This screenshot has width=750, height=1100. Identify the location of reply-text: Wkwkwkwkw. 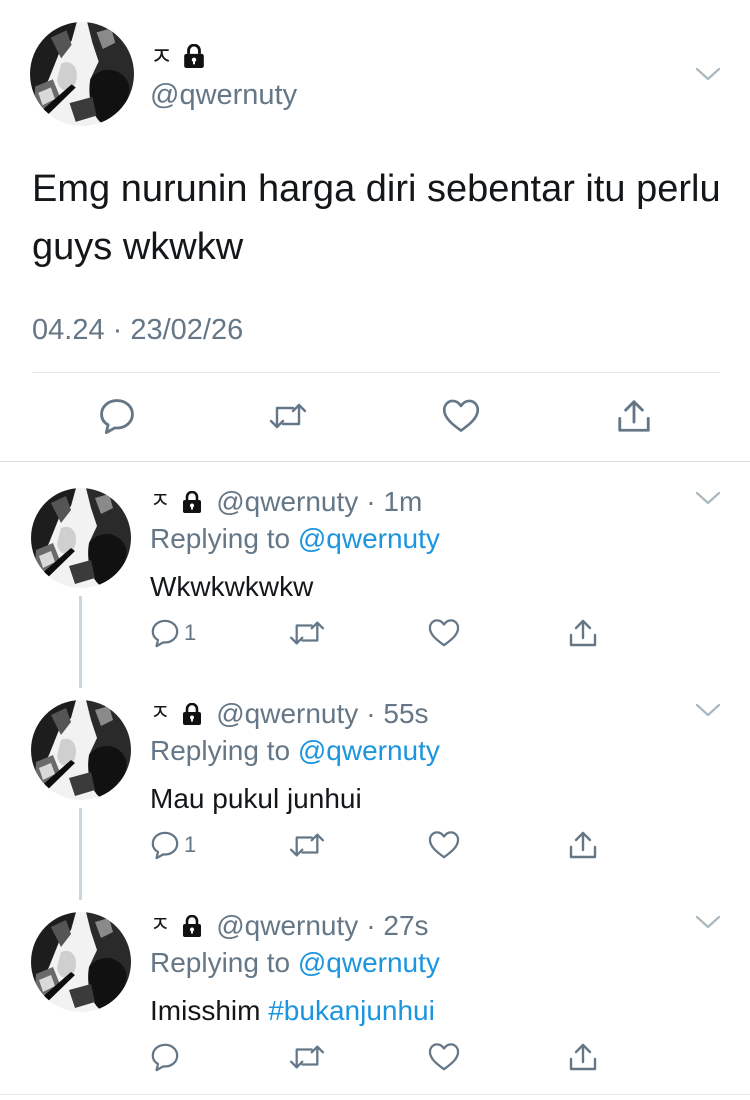
(231, 587).